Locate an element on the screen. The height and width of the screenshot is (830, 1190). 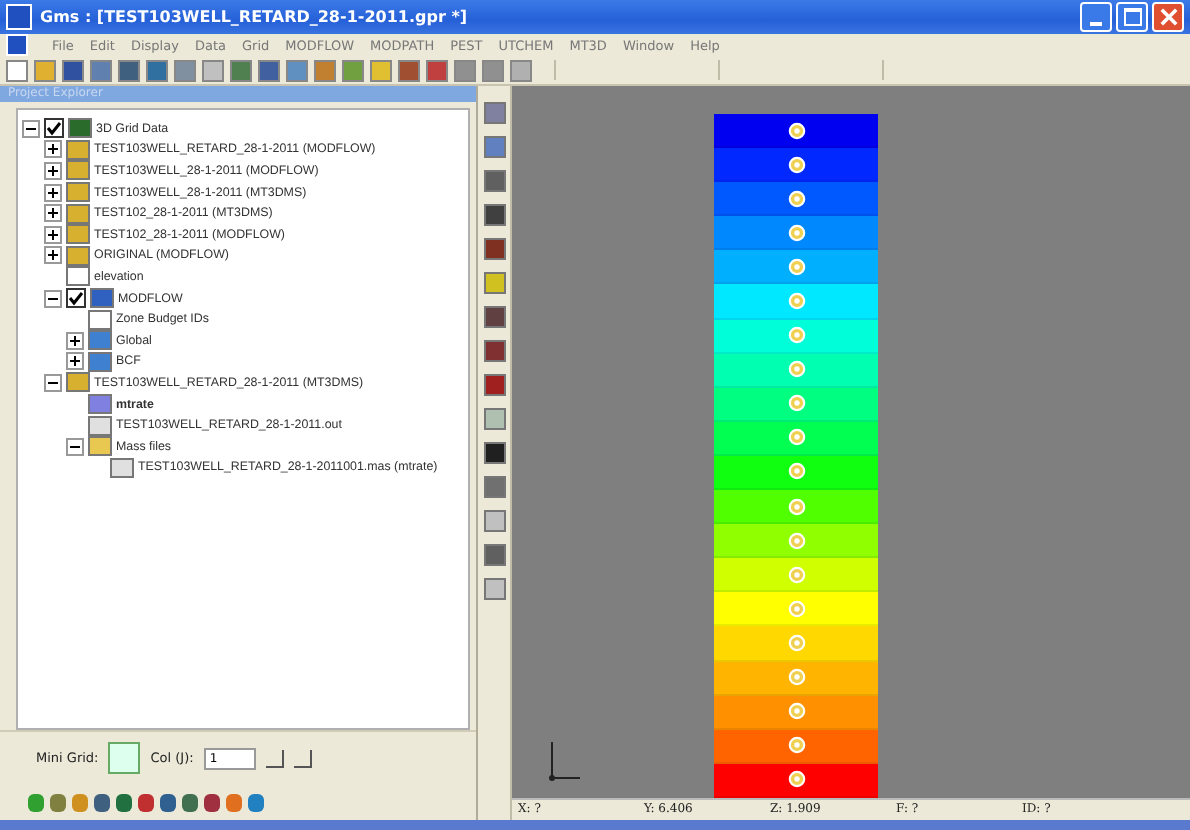
document-icon is located at coordinates (17, 45).